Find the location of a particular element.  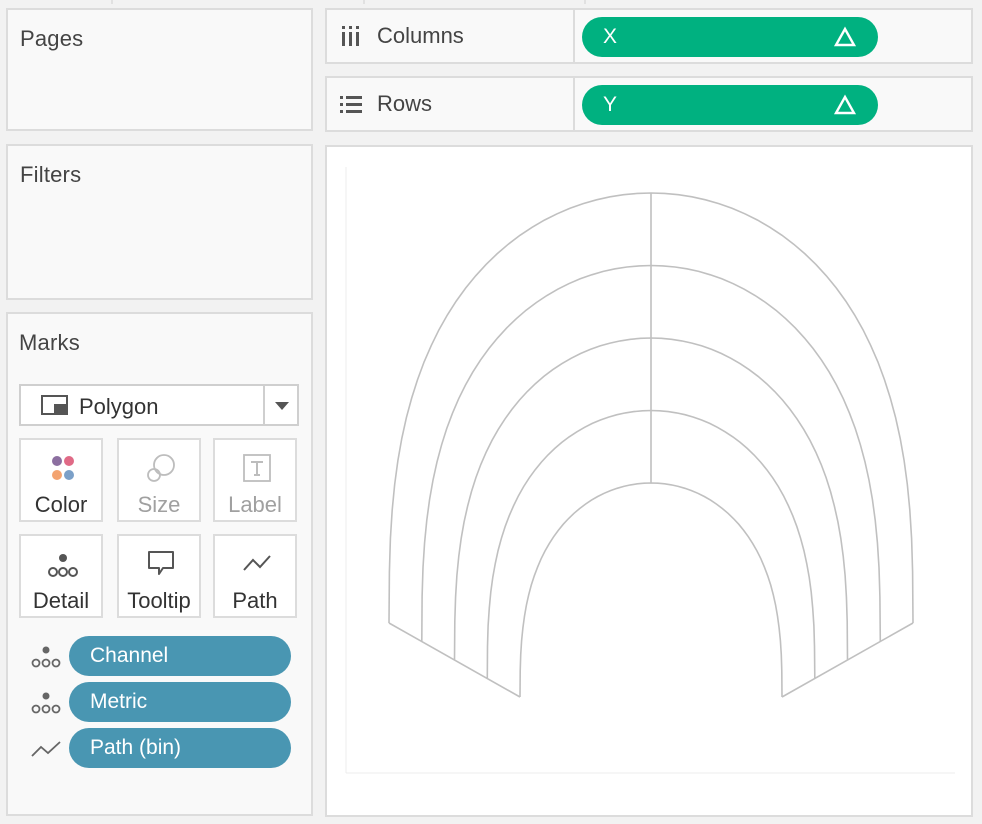

detail-card: Detail is located at coordinates (61, 576).